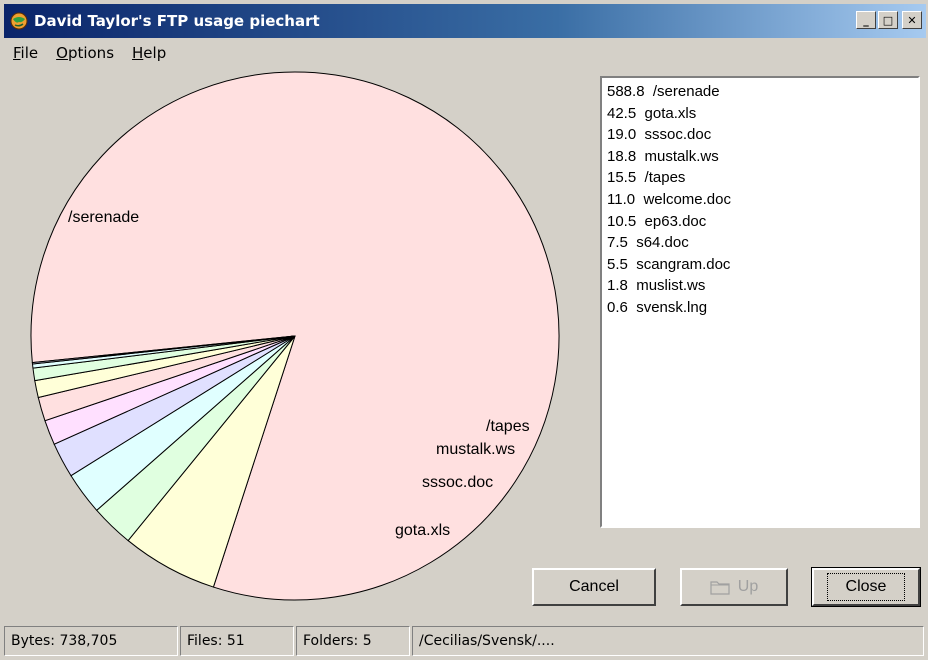  What do you see at coordinates (670, 113) in the screenshot?
I see `item-name: gota.xls` at bounding box center [670, 113].